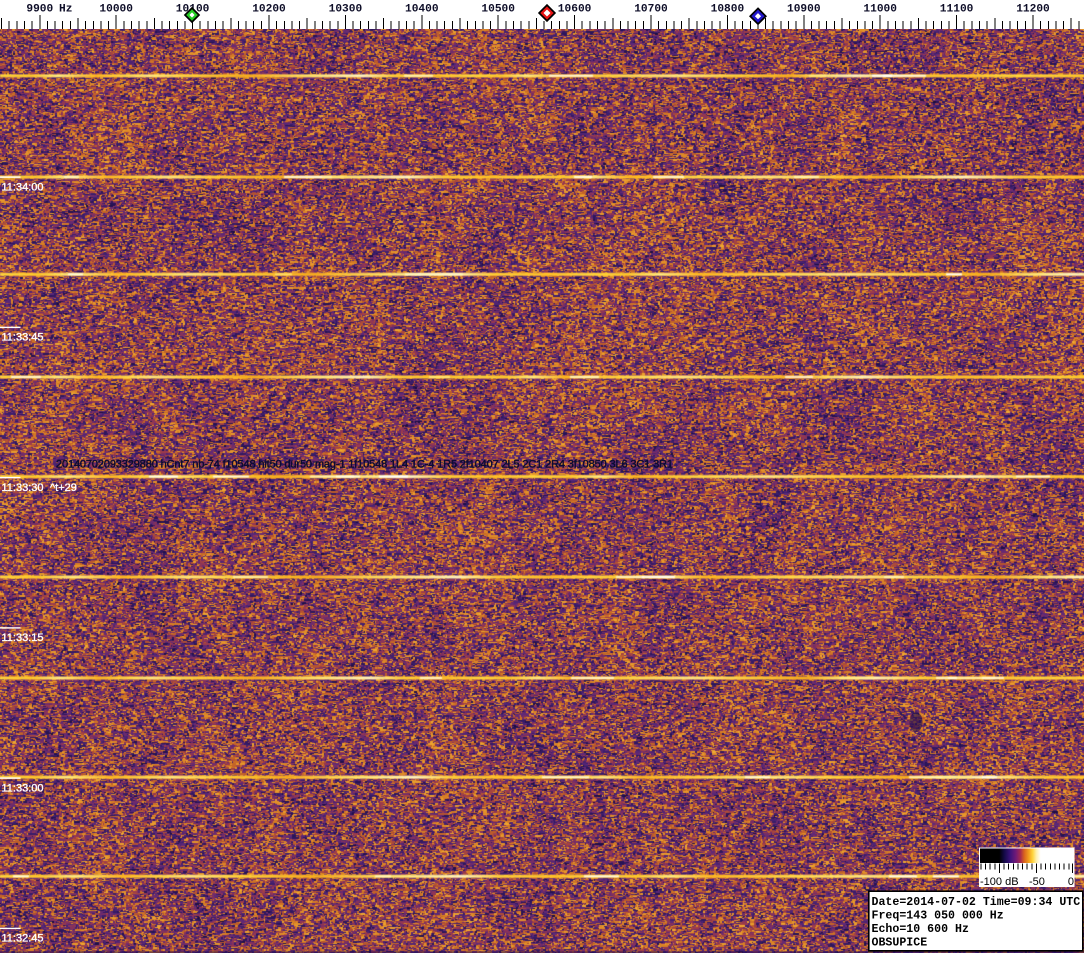 This screenshot has height=953, width=1084. I want to click on svg-text: 11000, so click(880, 10).